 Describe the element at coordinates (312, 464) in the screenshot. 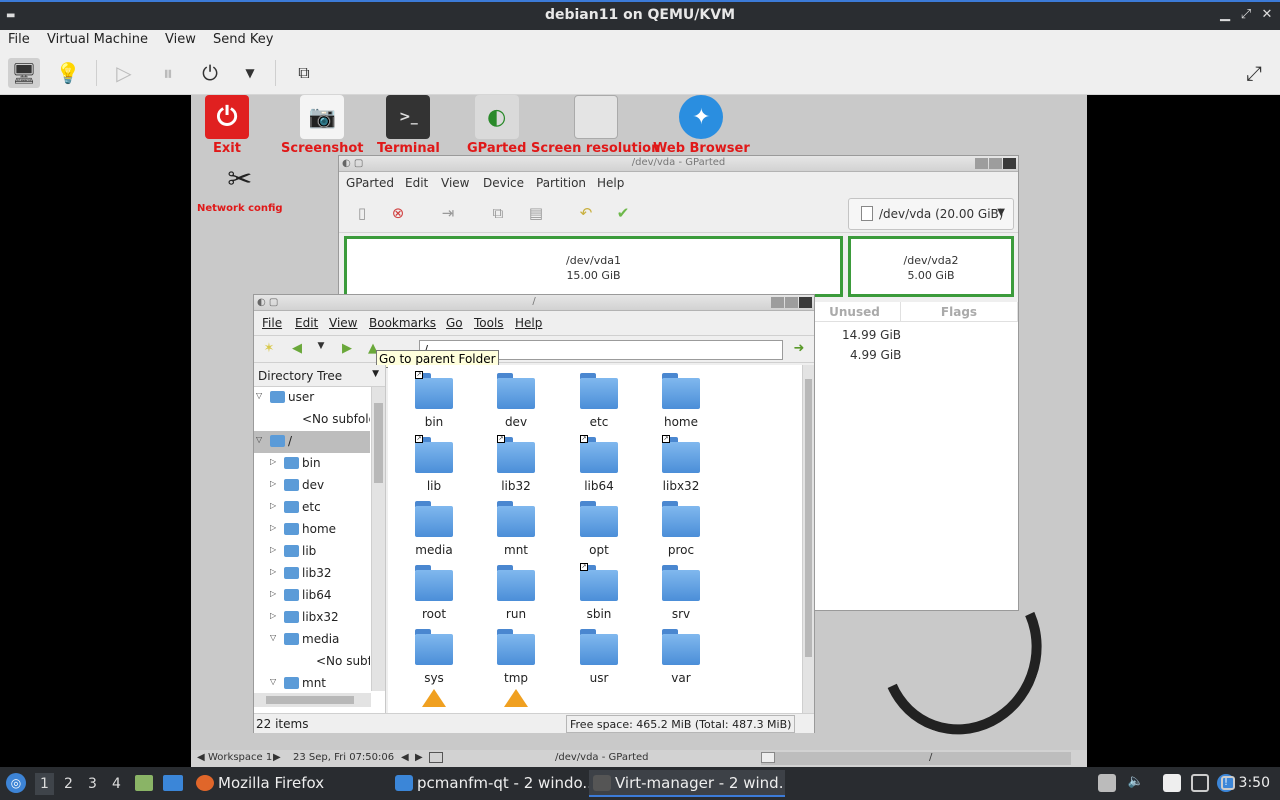

I see `tree-item-bin: ▷ bin` at that location.